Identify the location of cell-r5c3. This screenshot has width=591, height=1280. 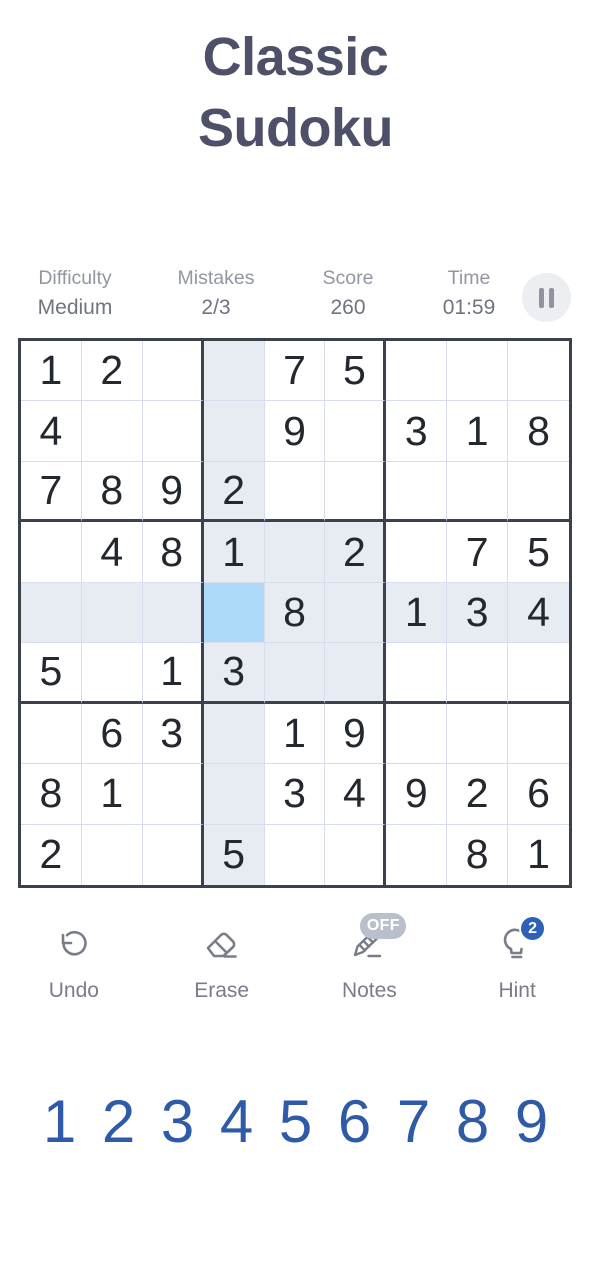
(173, 613).